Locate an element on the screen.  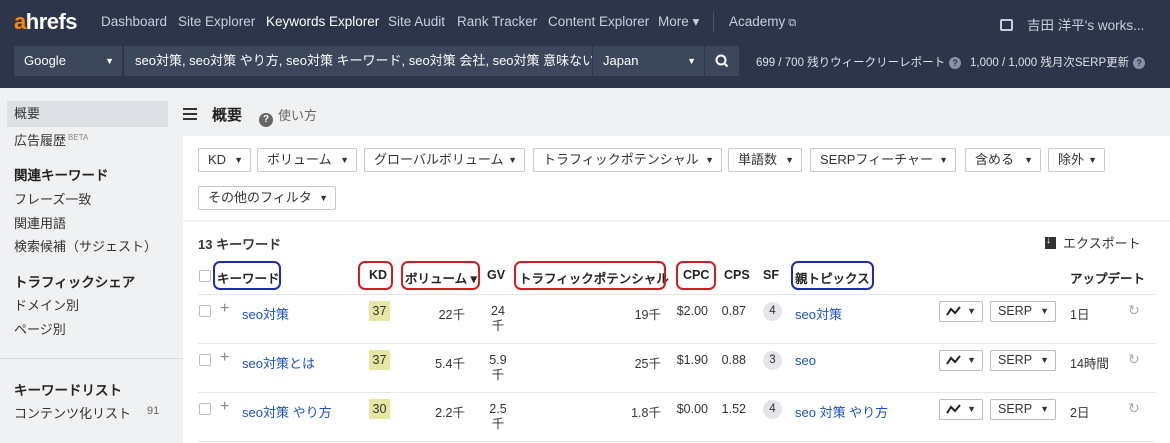
parent-topic-link: seo 対策 やり方 is located at coordinates (841, 411).